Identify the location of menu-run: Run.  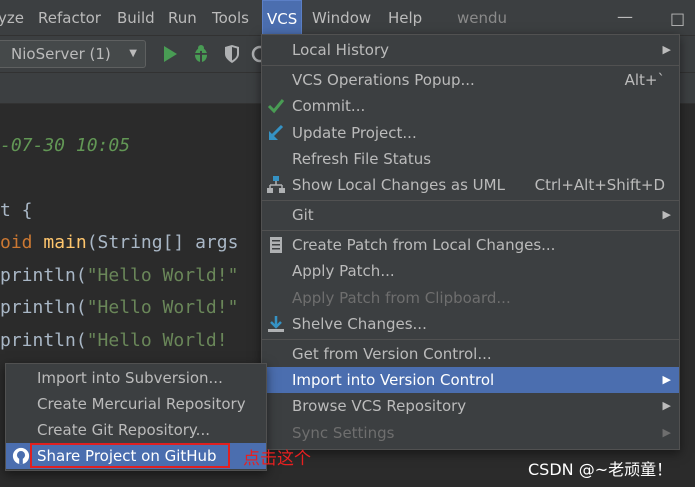
(182, 18).